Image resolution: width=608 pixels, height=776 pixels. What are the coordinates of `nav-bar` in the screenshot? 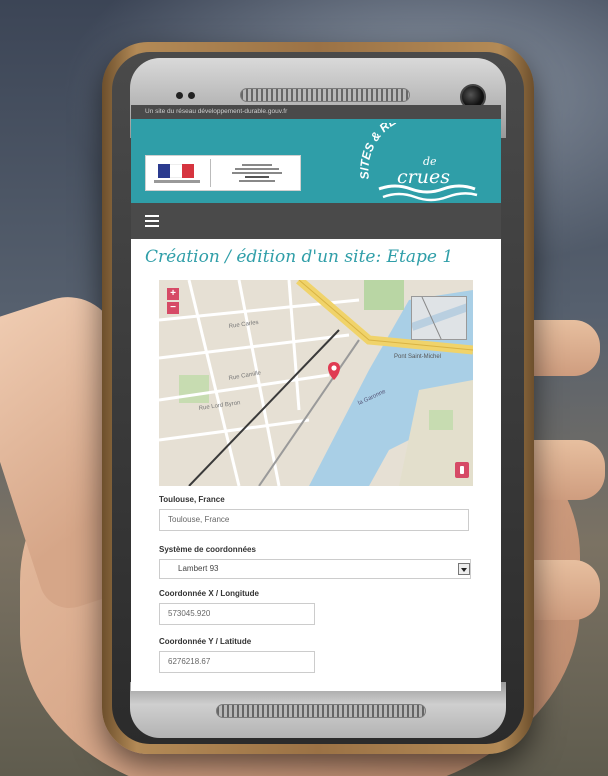 It's located at (316, 221).